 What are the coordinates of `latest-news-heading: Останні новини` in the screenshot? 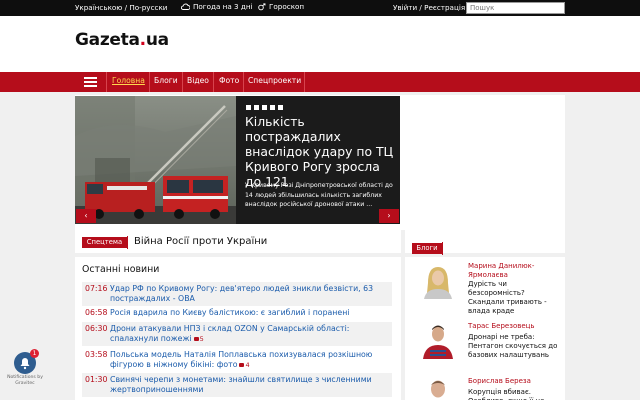 It's located at (121, 269).